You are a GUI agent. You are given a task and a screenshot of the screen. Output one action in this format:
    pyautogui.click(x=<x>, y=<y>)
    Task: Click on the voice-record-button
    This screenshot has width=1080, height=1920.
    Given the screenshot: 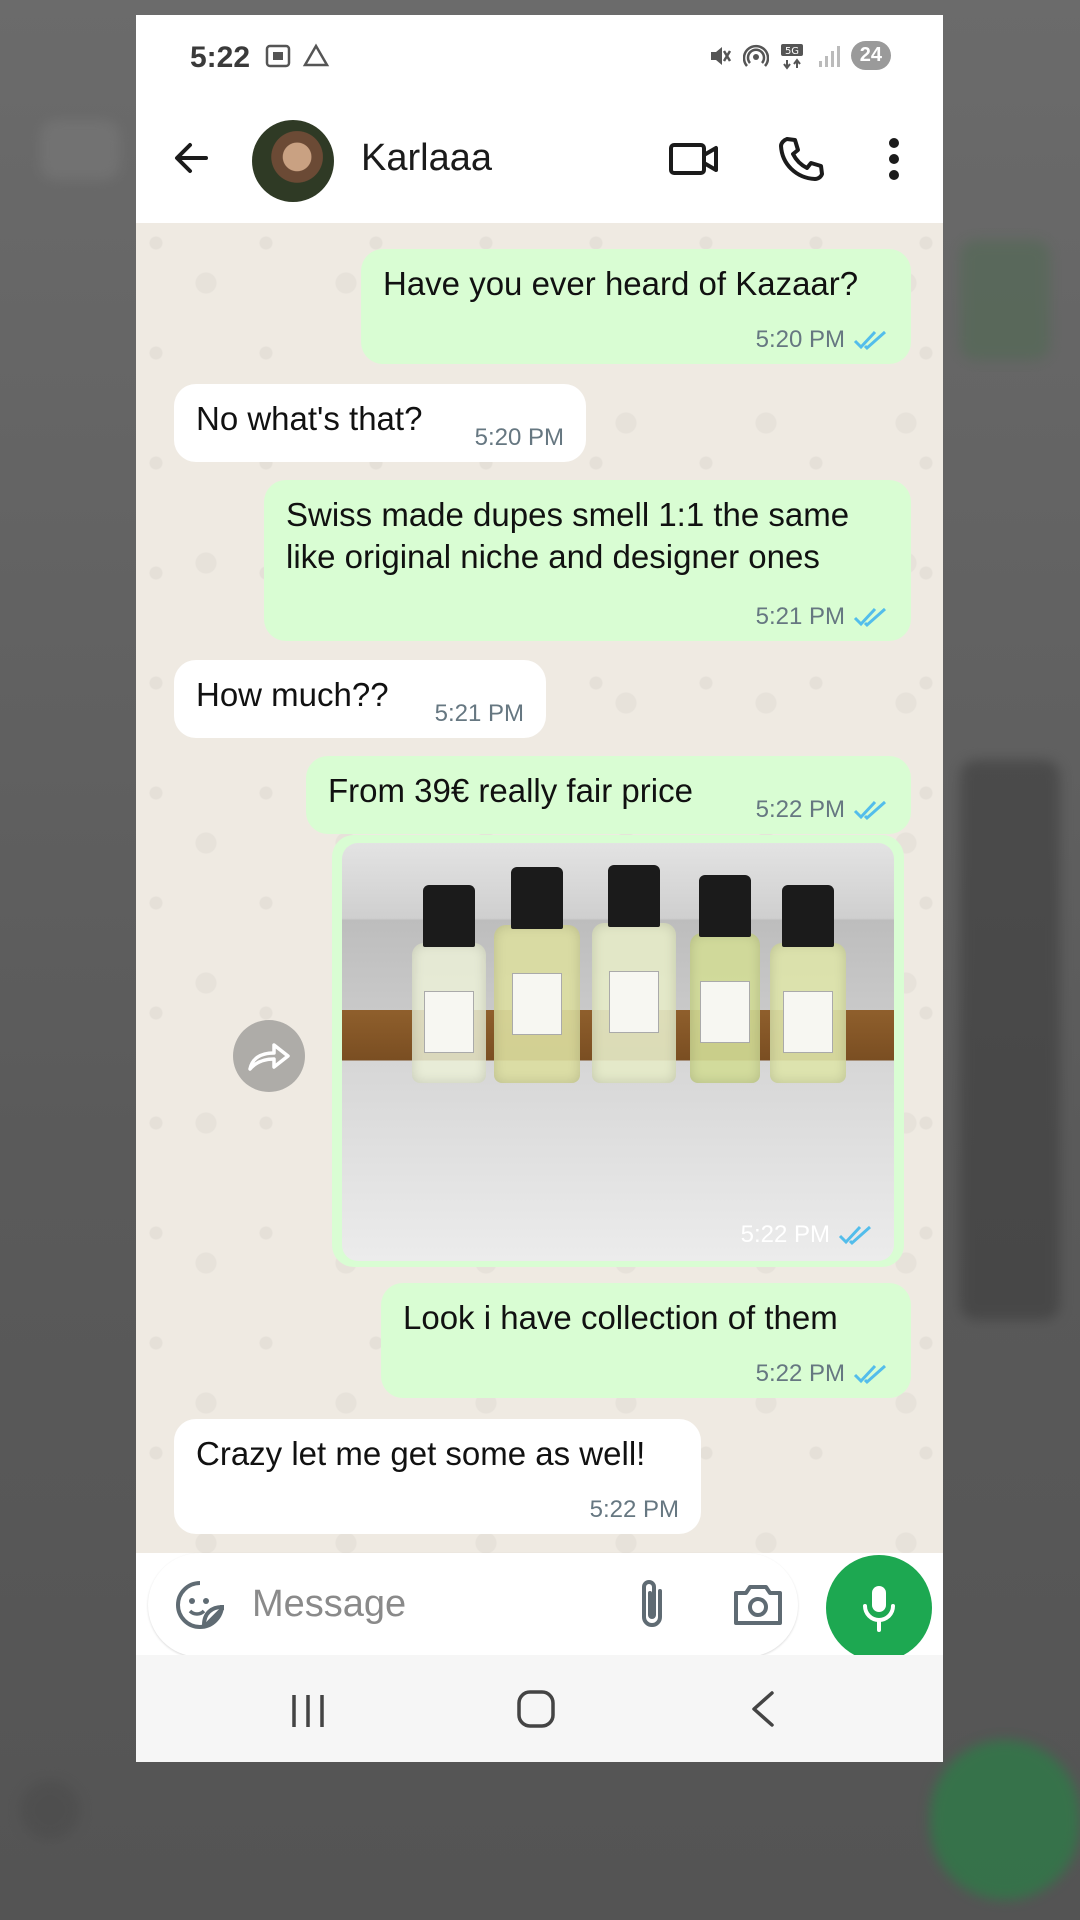 What is the action you would take?
    pyautogui.click(x=879, y=1608)
    